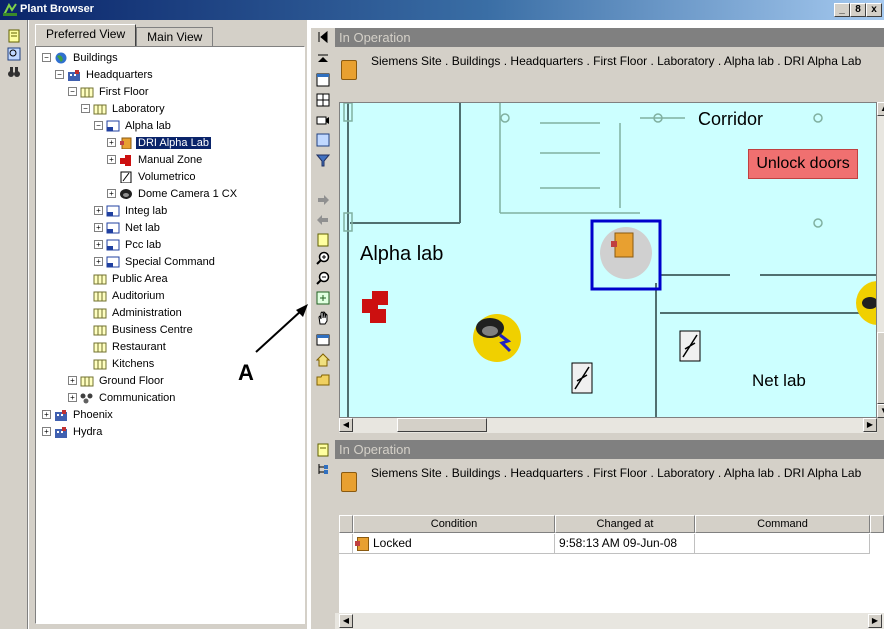 The height and width of the screenshot is (629, 884). I want to click on tree-item: + Net lab, so click(128, 227).